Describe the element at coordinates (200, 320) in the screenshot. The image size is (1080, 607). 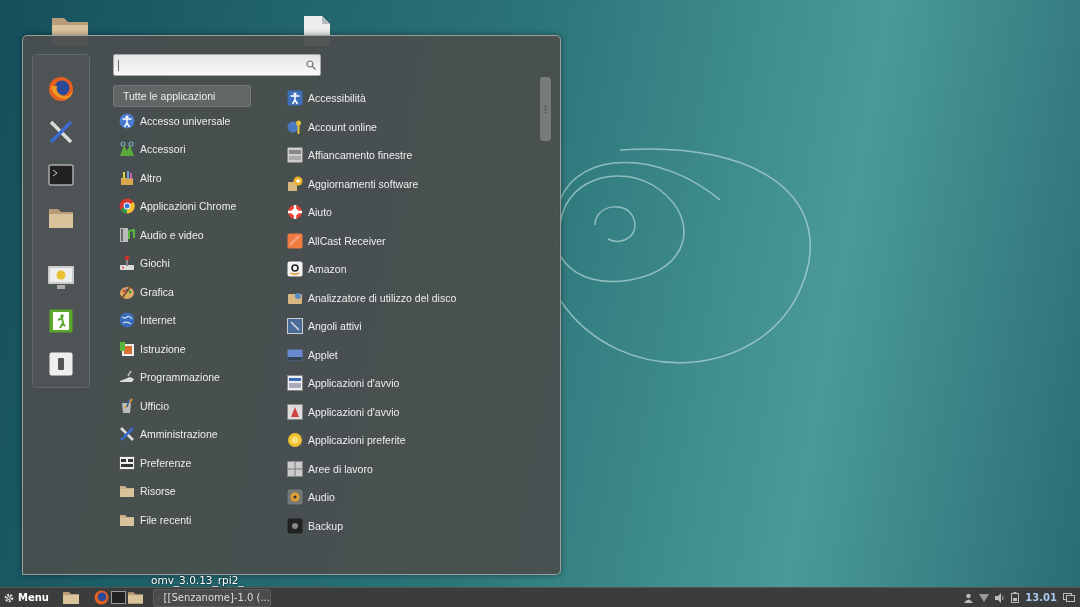
I see `category-item: Internet` at that location.